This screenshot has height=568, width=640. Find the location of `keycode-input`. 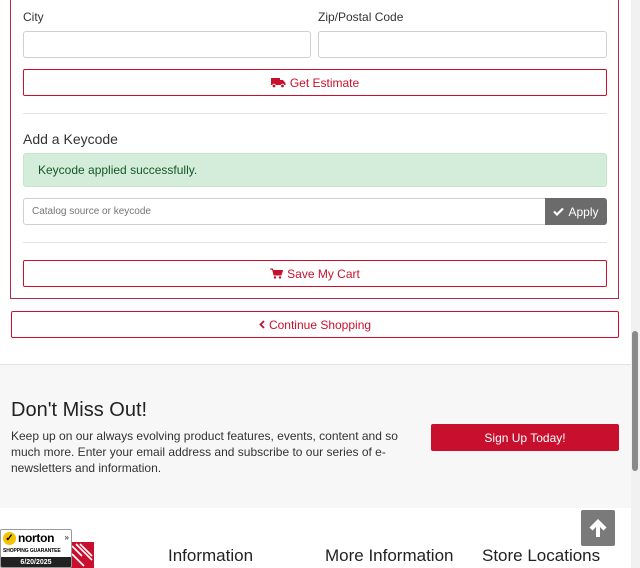

keycode-input is located at coordinates (284, 211).